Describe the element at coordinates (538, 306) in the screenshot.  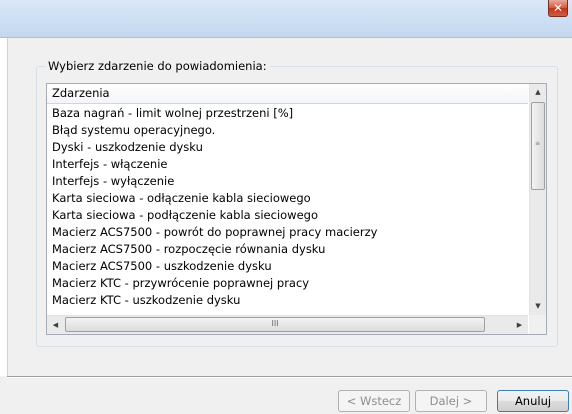
I see `scroll-down-icon: ▼` at that location.